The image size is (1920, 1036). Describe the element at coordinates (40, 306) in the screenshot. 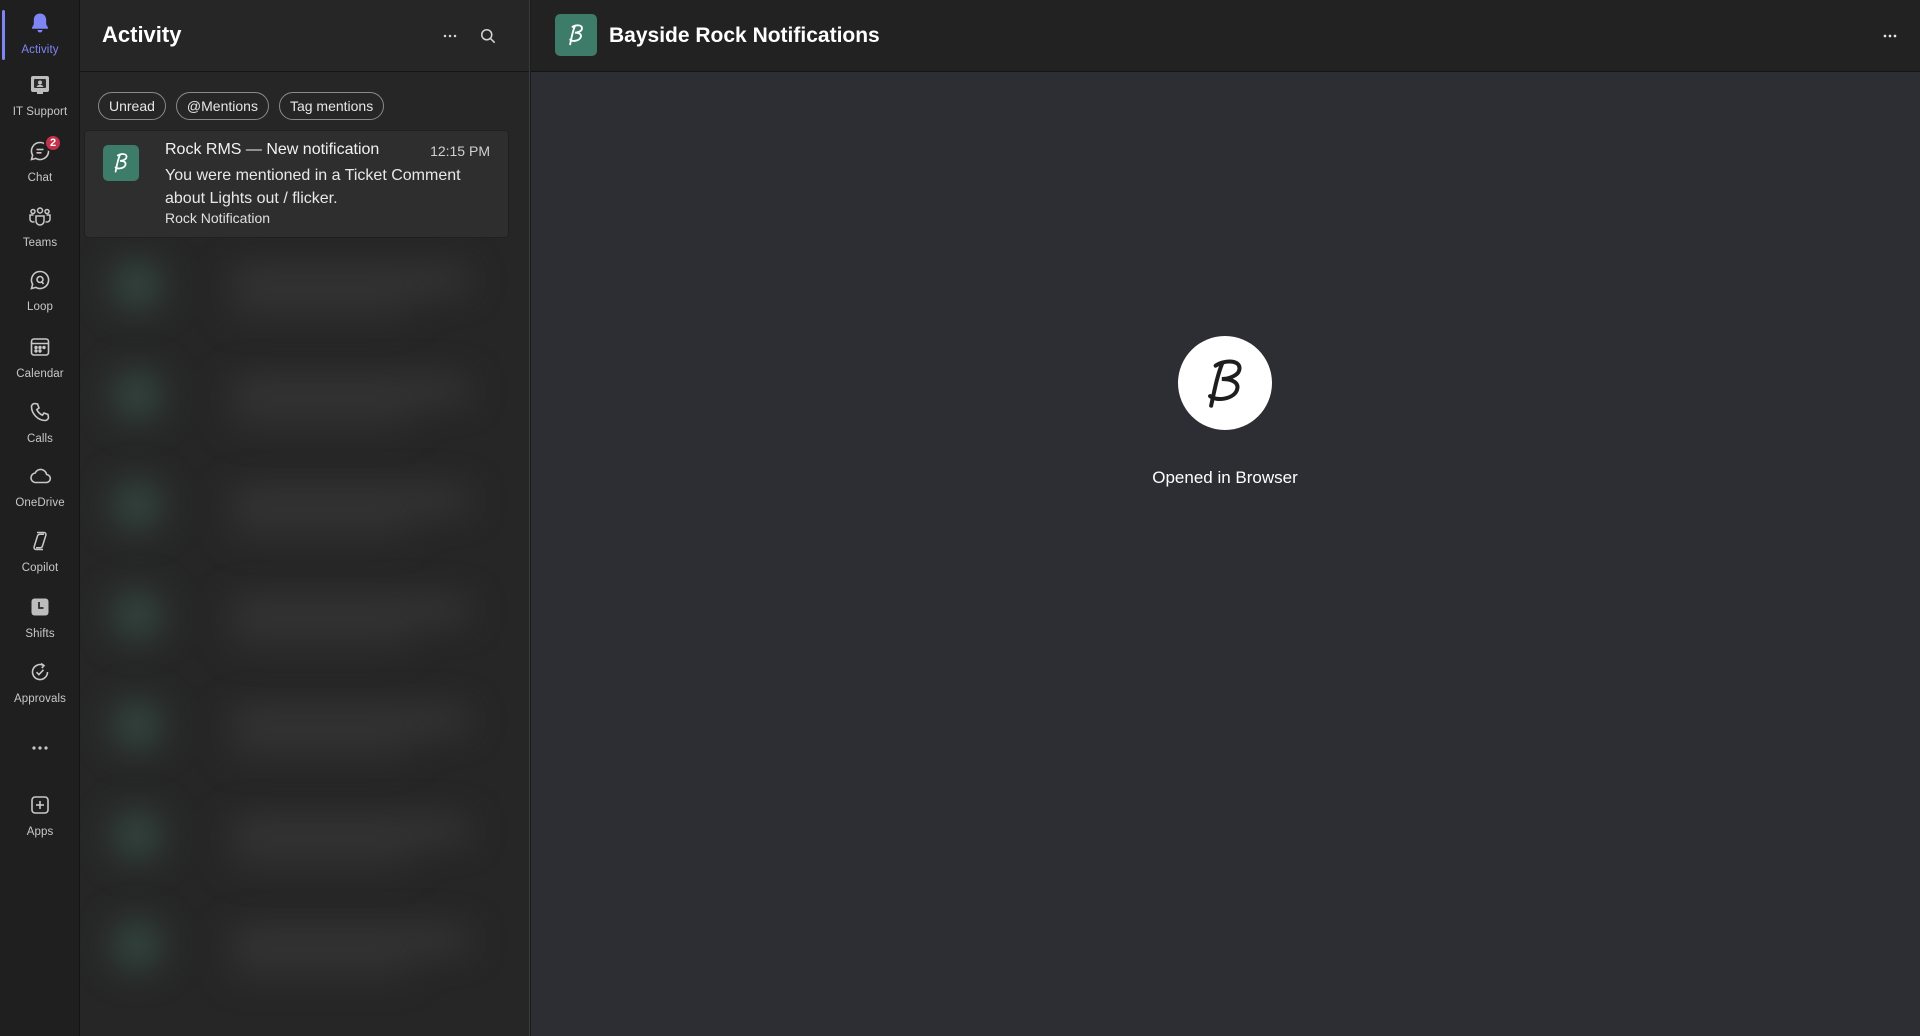

I see `rail-label: Loop` at that location.